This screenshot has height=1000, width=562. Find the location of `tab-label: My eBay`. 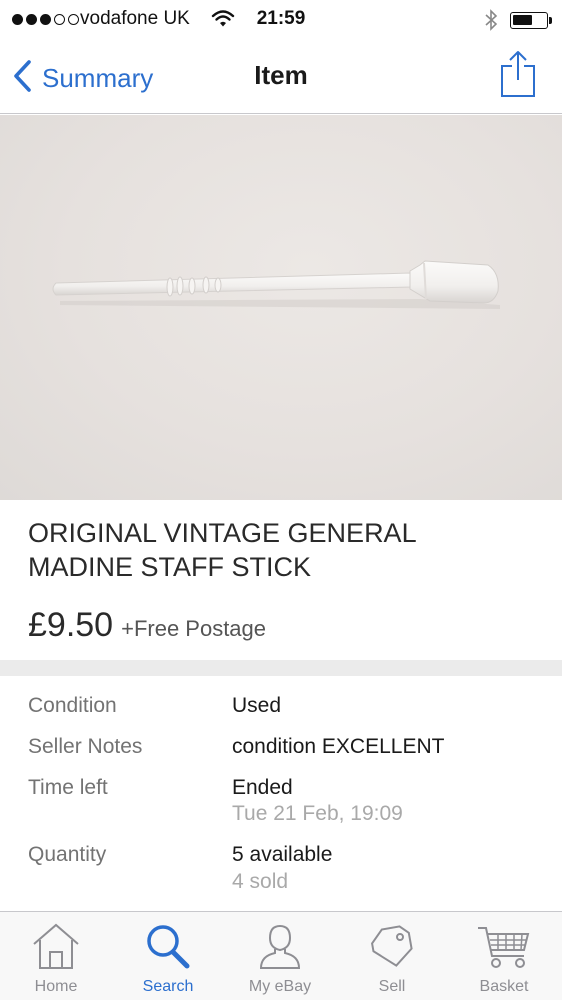

tab-label: My eBay is located at coordinates (280, 986).